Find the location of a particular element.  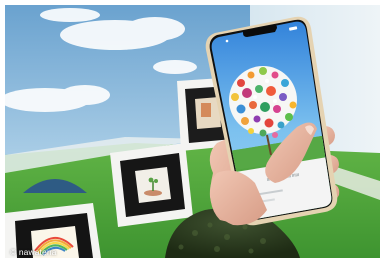

artwork-frame-middle is located at coordinates (151, 185).